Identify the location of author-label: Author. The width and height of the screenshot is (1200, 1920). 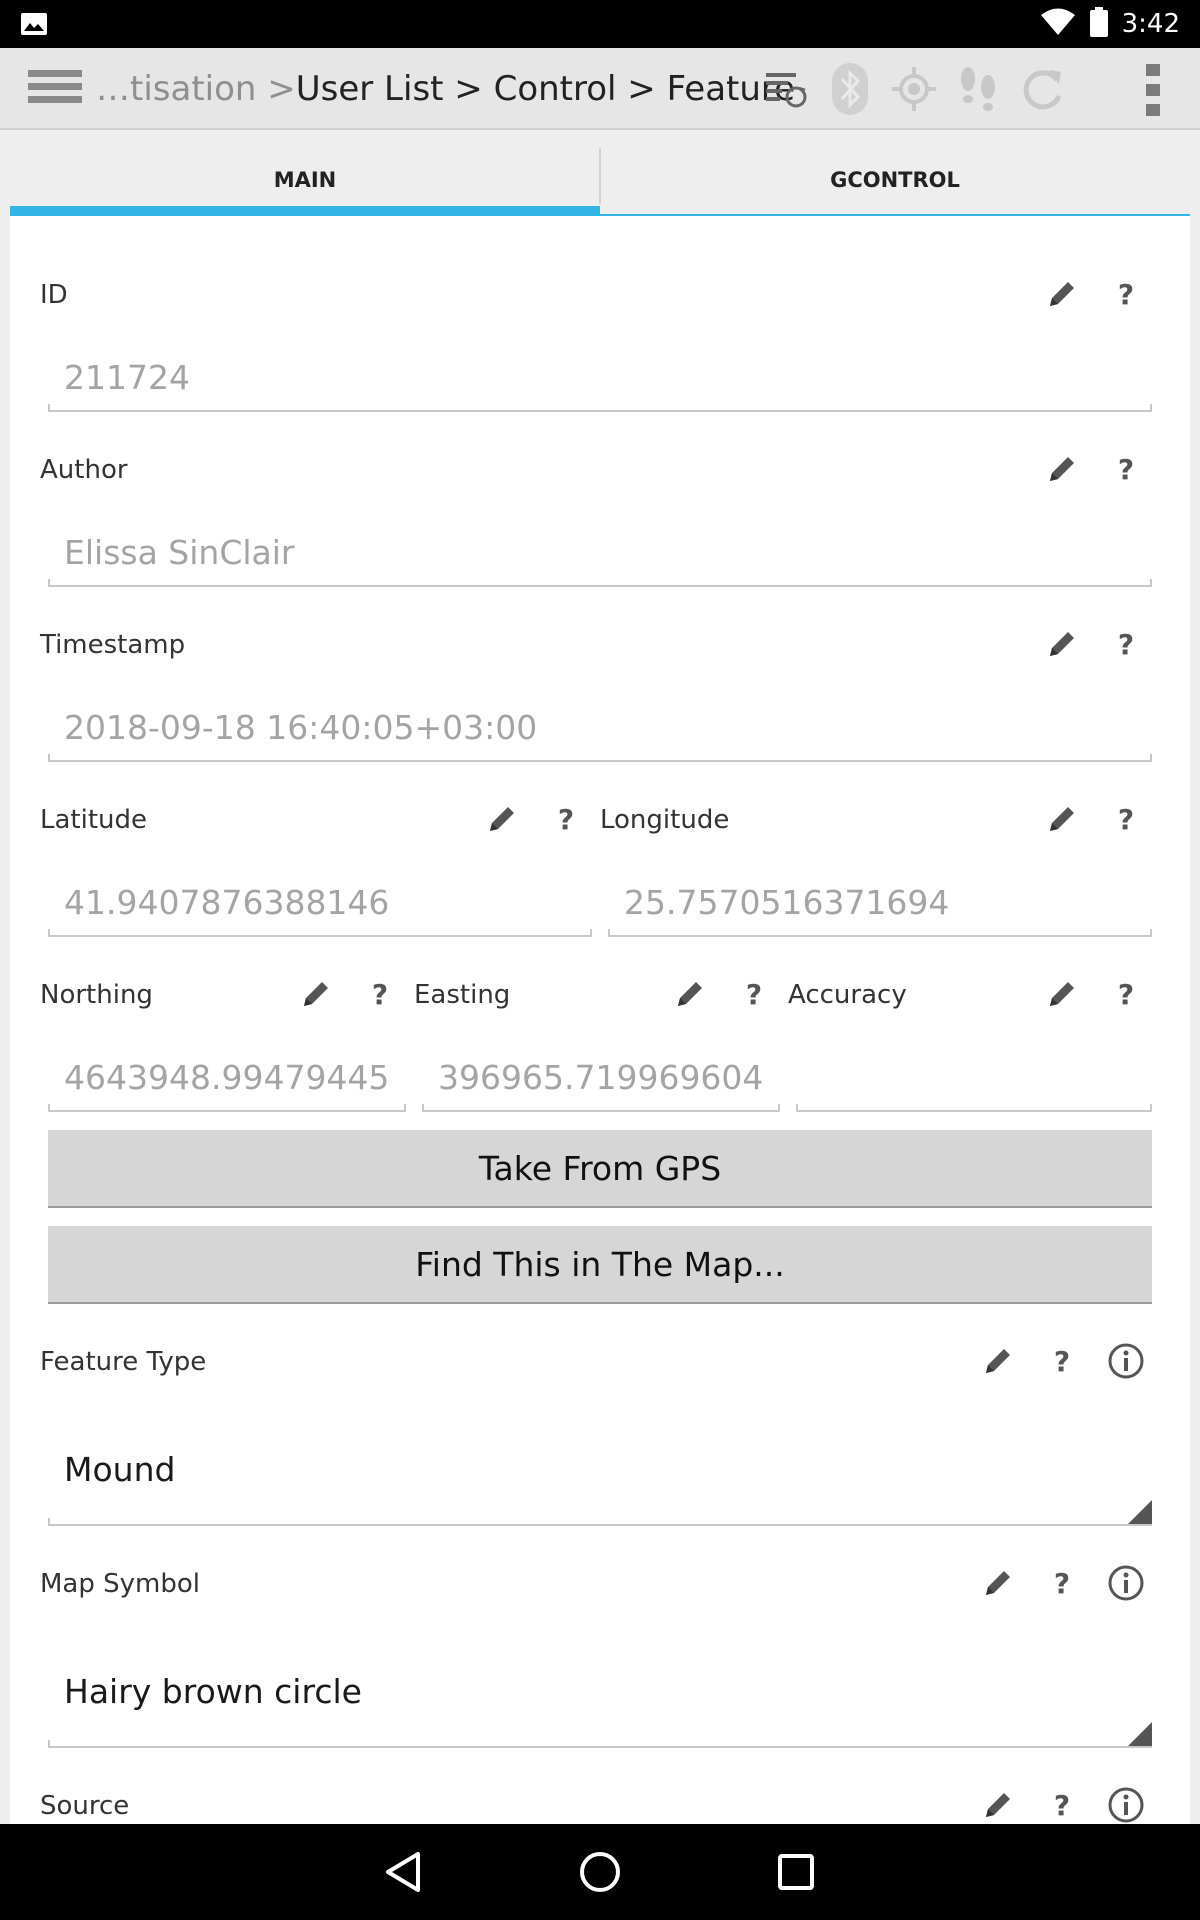
(84, 470).